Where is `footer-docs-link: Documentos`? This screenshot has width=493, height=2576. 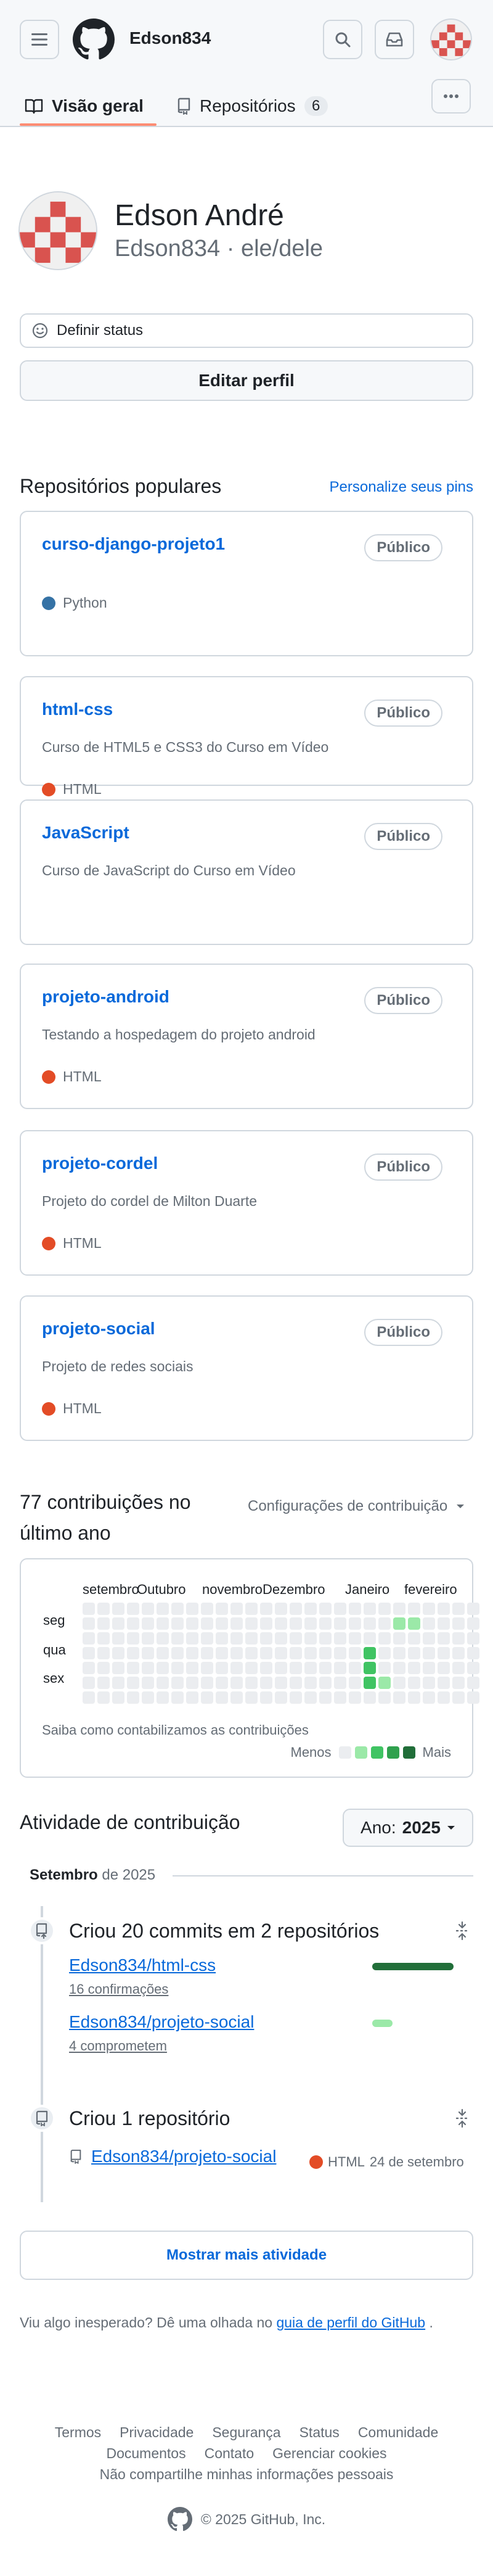
footer-docs-link: Documentos is located at coordinates (145, 2453).